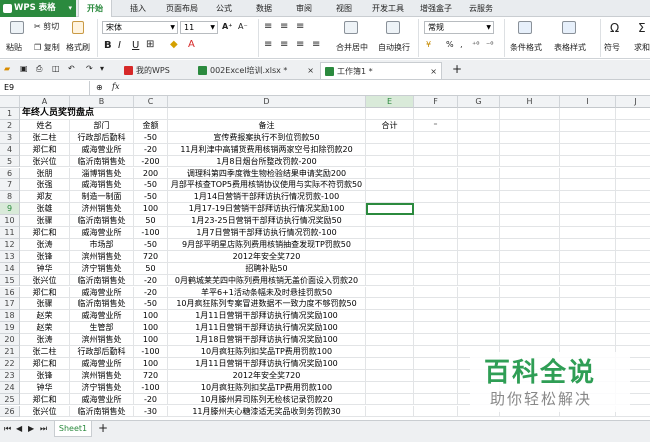 Image resolution: width=650 pixels, height=442 pixels. Describe the element at coordinates (390, 197) in the screenshot. I see `cell-e8` at that location.